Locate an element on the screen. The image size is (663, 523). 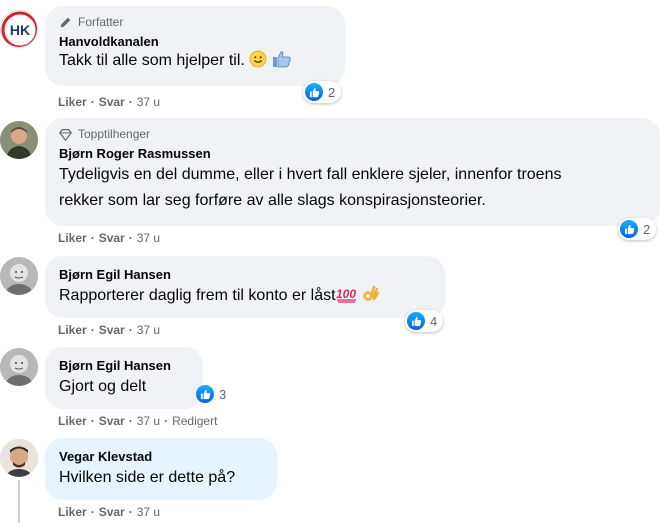
badge-label: Forfatter is located at coordinates (101, 22).